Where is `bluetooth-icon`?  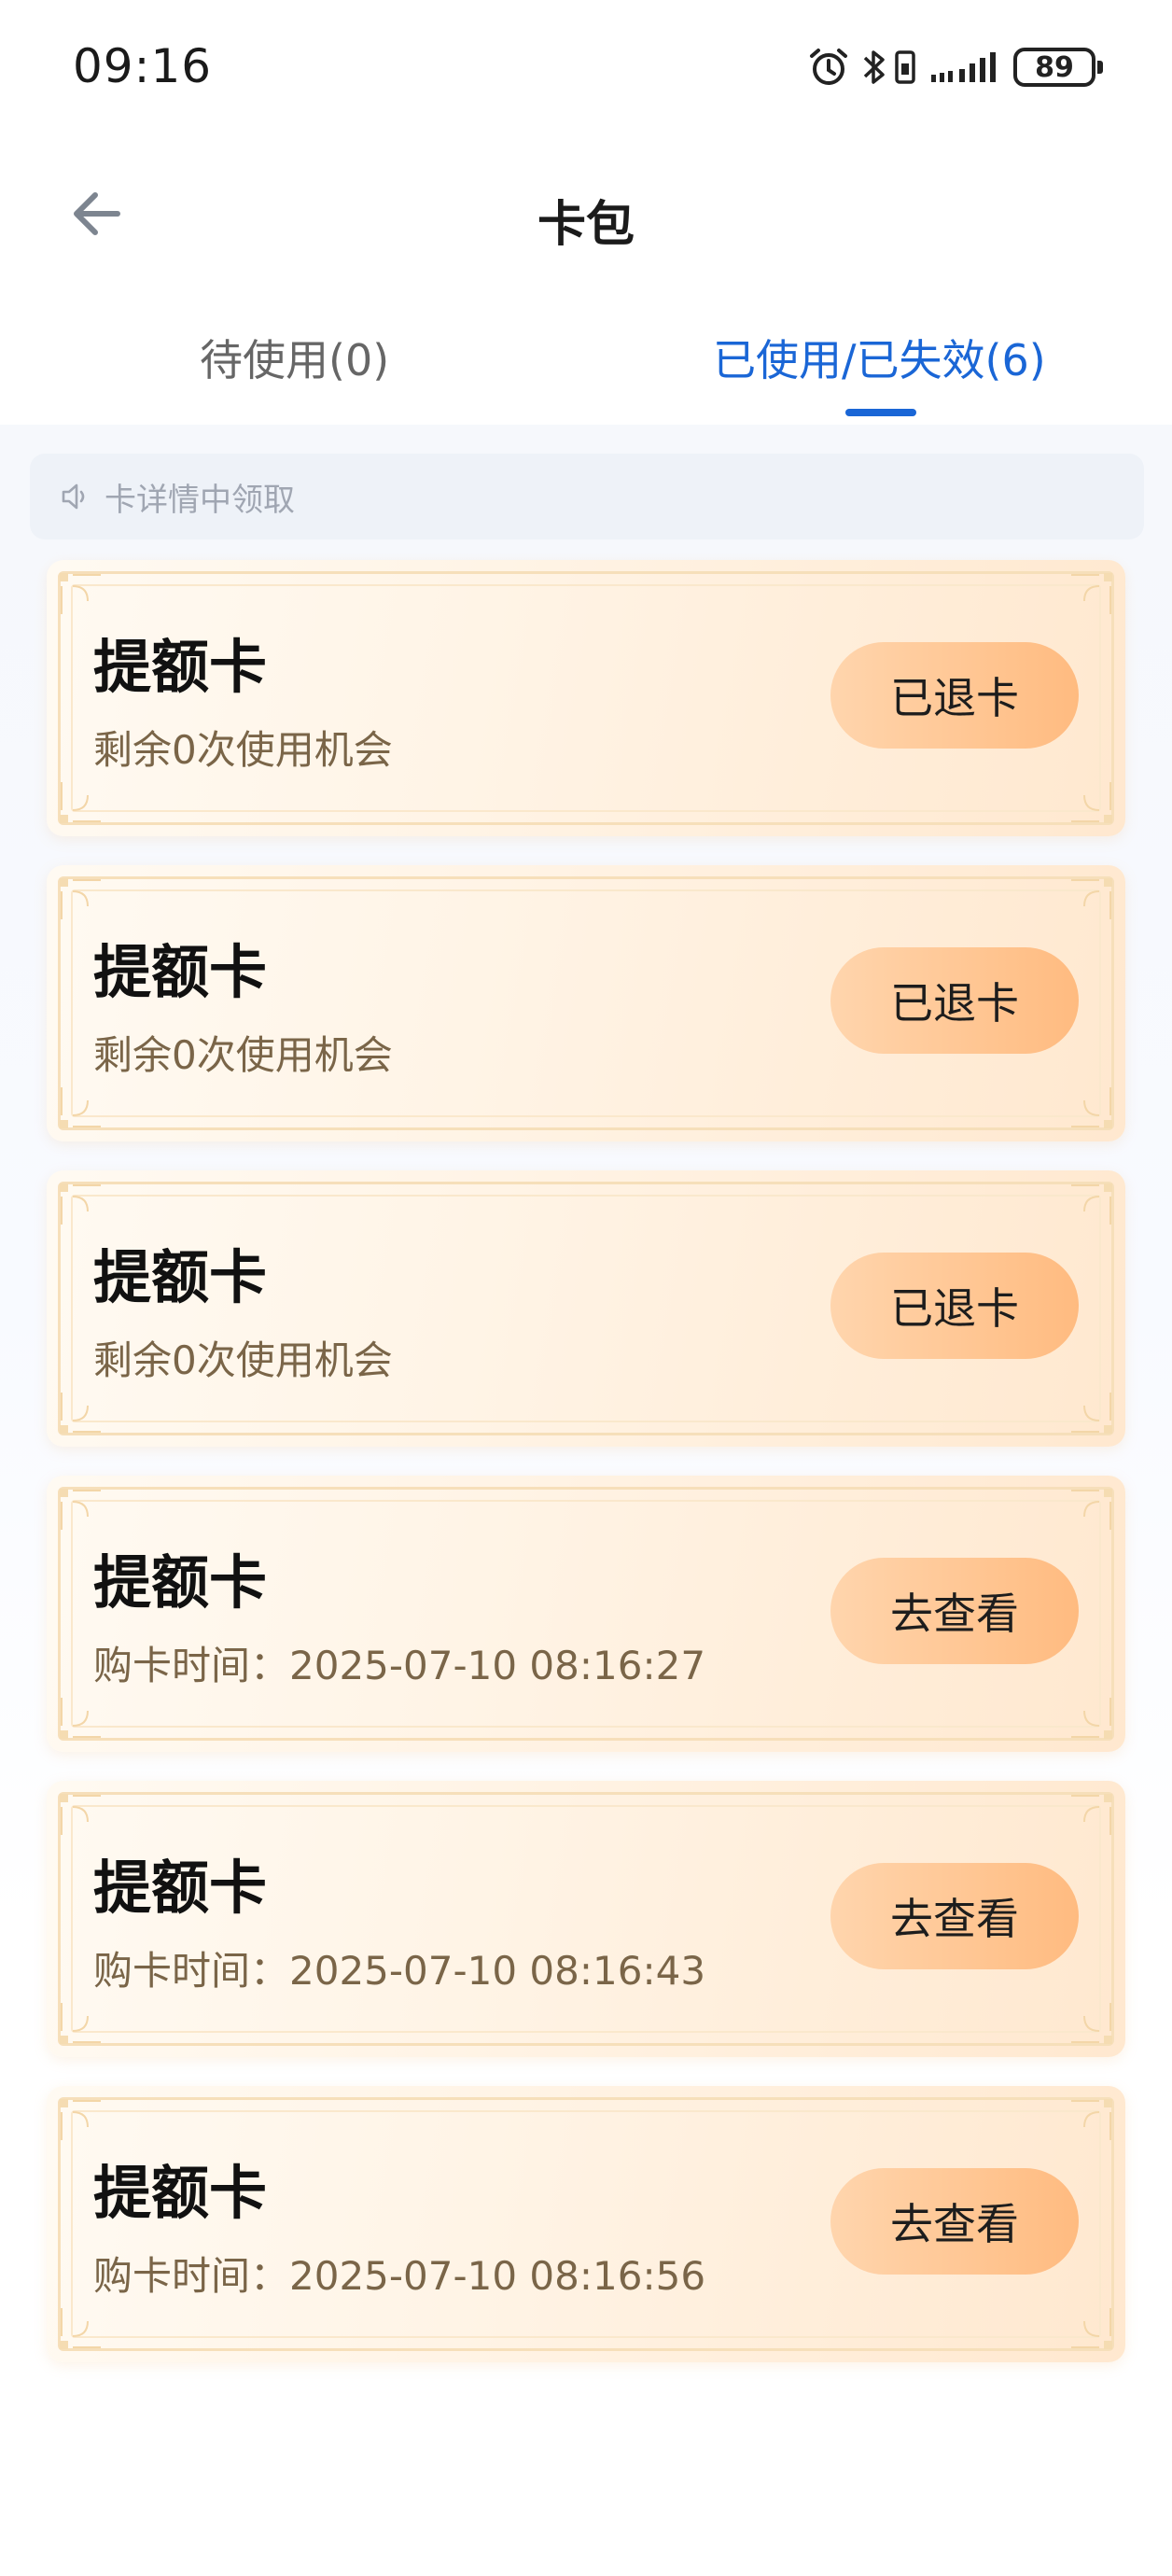 bluetooth-icon is located at coordinates (874, 67).